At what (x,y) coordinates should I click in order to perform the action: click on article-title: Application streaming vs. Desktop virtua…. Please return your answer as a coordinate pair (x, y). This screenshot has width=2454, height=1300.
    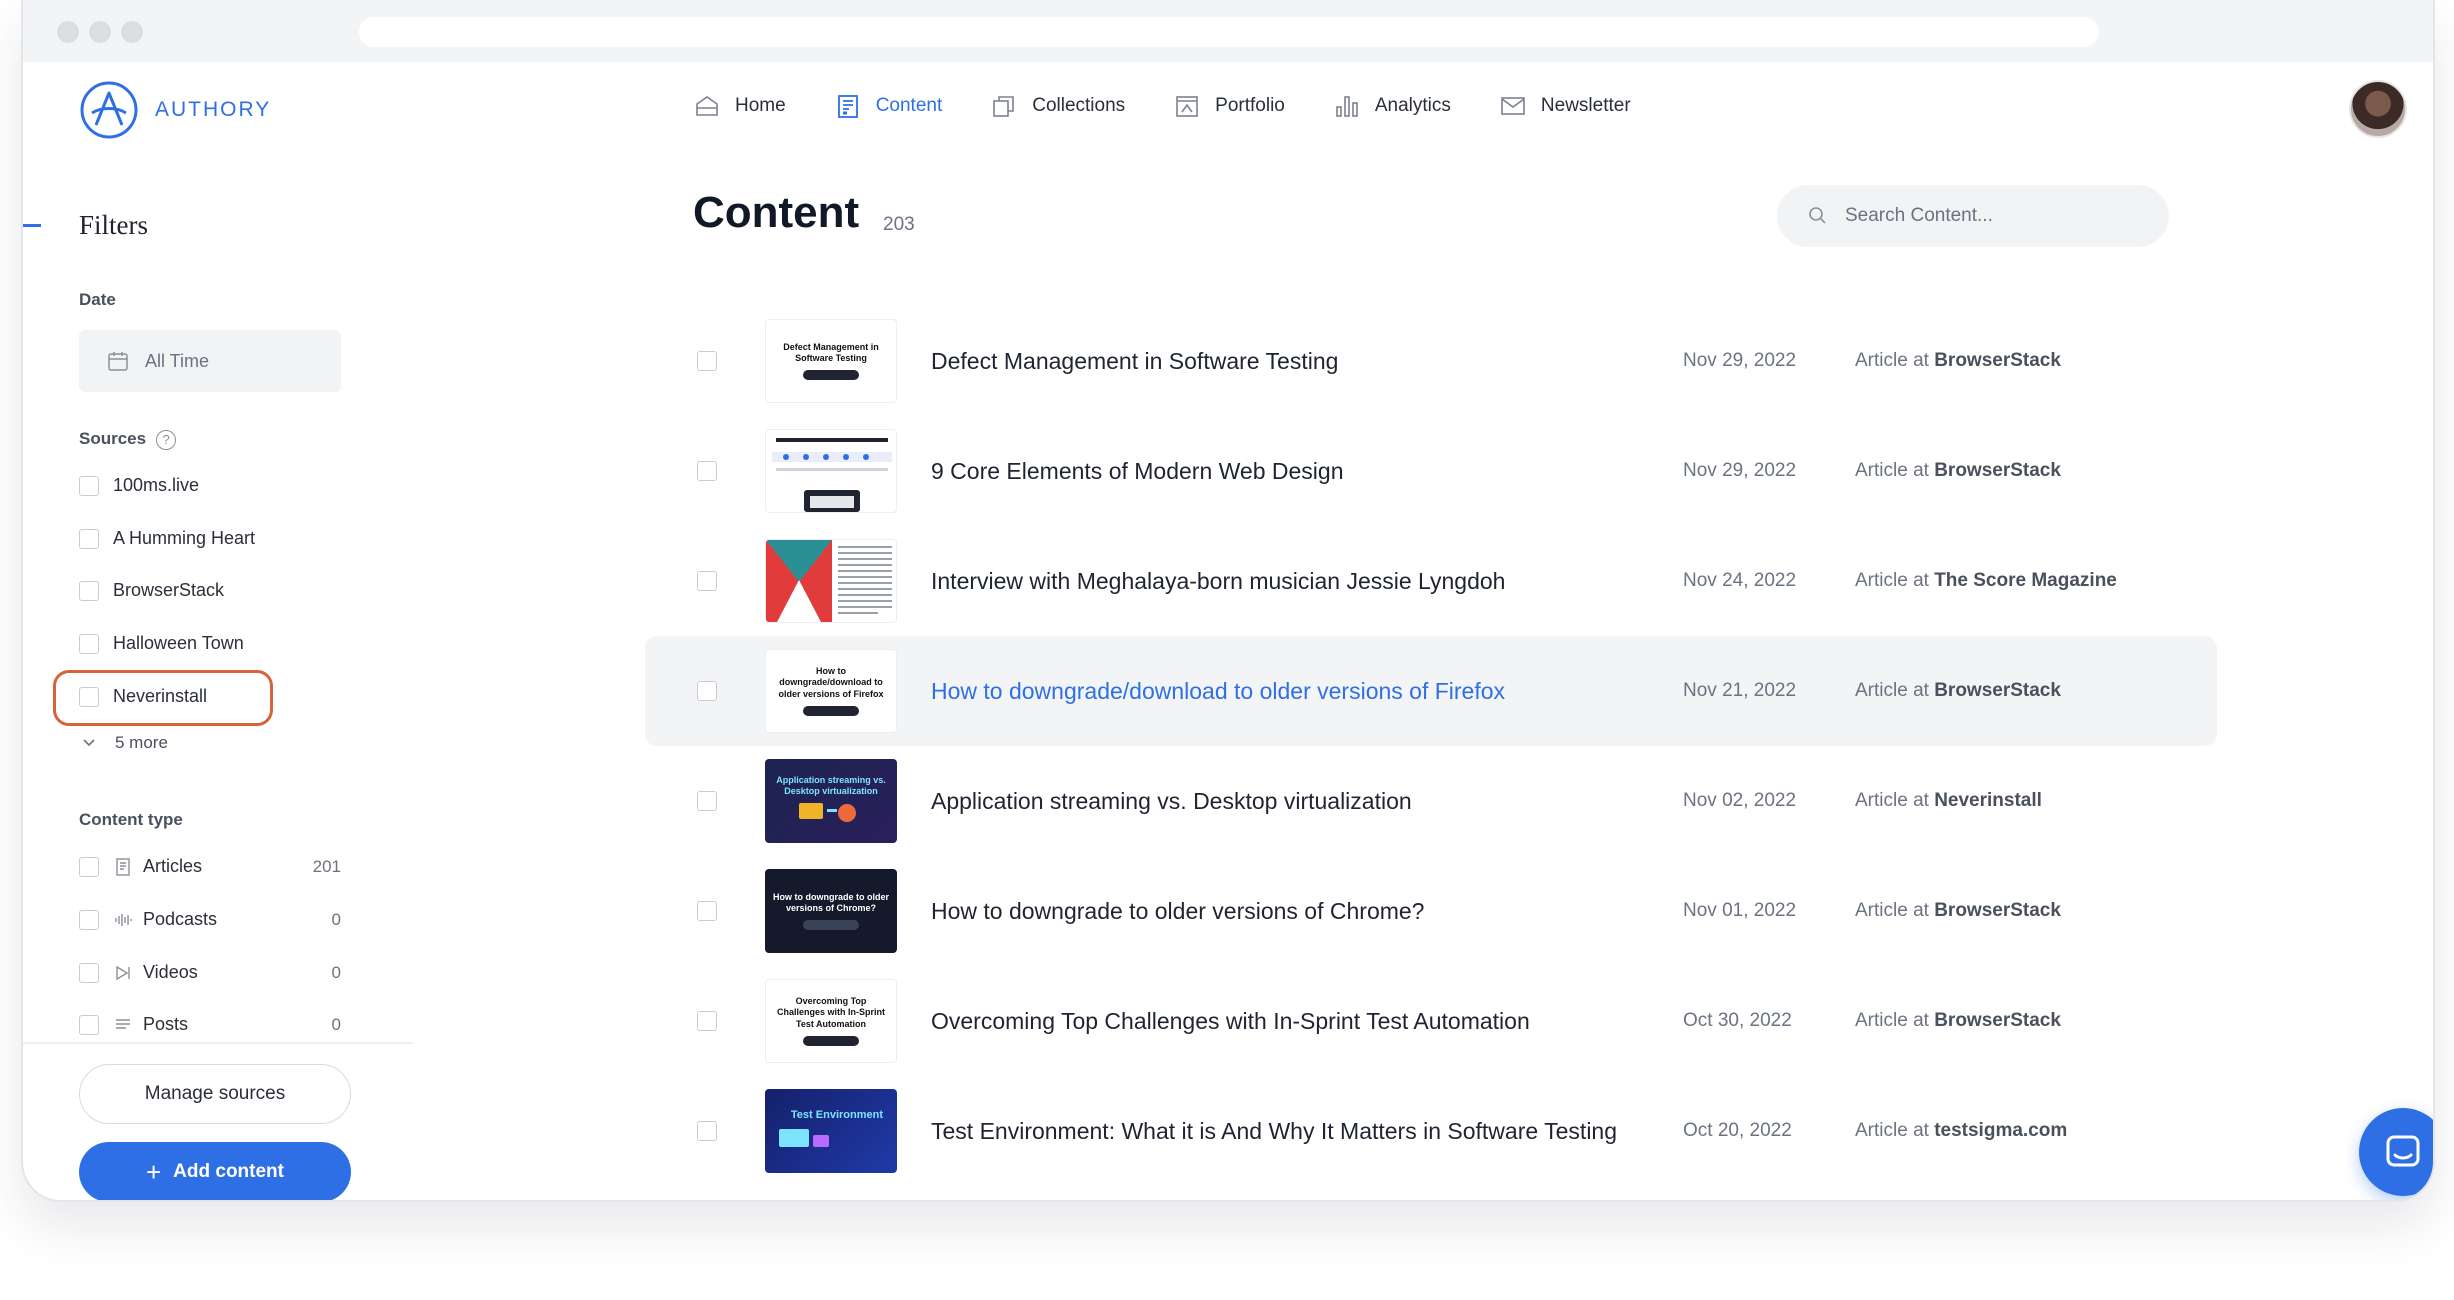
    Looking at the image, I should click on (1307, 801).